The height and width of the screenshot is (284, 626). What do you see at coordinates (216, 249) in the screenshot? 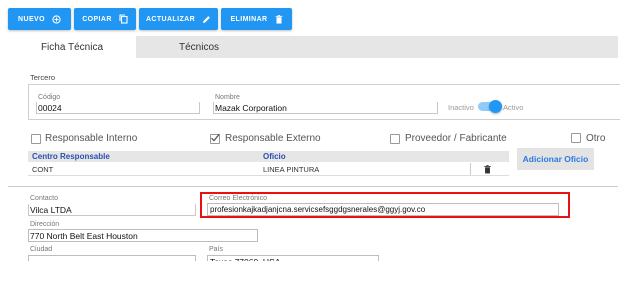
I see `pais-label: País` at bounding box center [216, 249].